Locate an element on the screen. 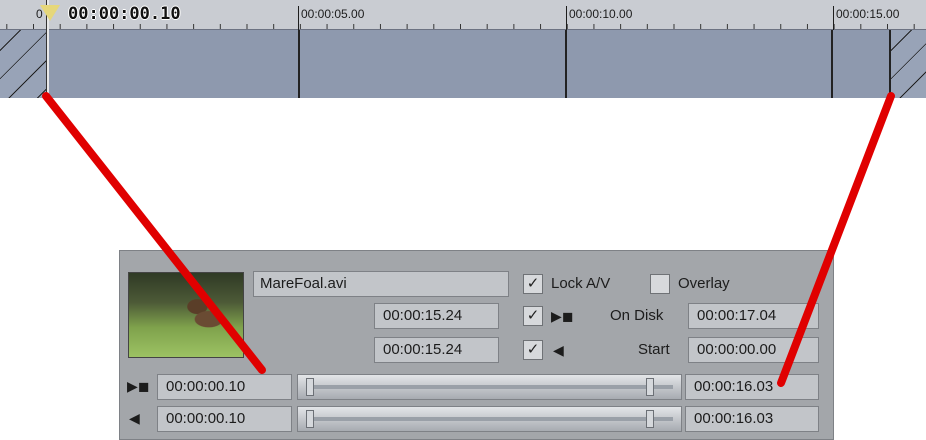  file-name-field: MareFoal.avi is located at coordinates (381, 284).